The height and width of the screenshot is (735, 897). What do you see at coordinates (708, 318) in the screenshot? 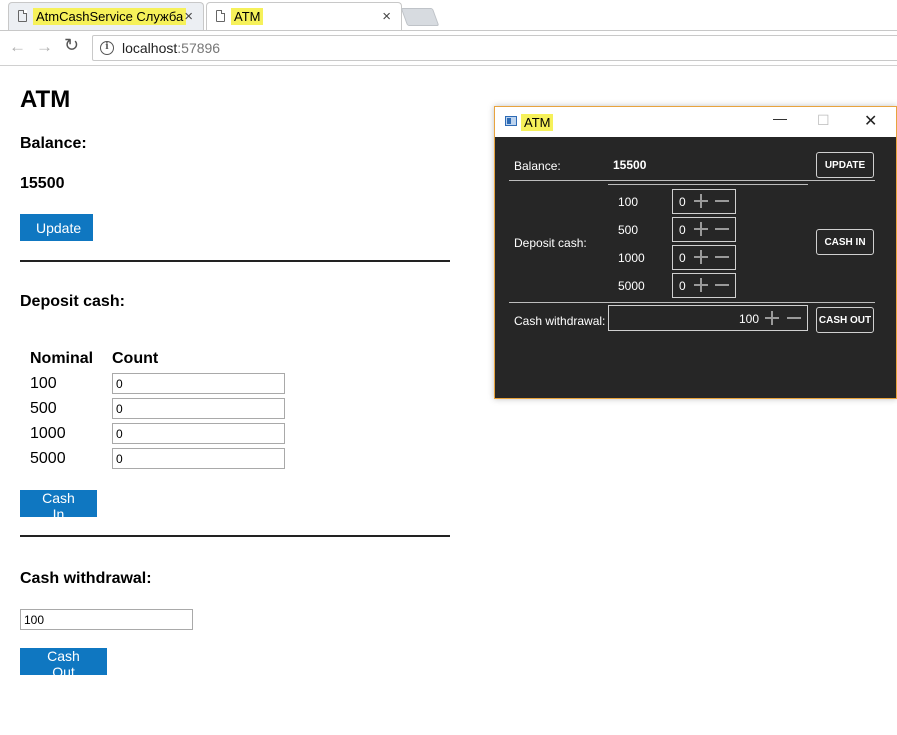
I see `withdraw-amount-stepper: 100` at bounding box center [708, 318].